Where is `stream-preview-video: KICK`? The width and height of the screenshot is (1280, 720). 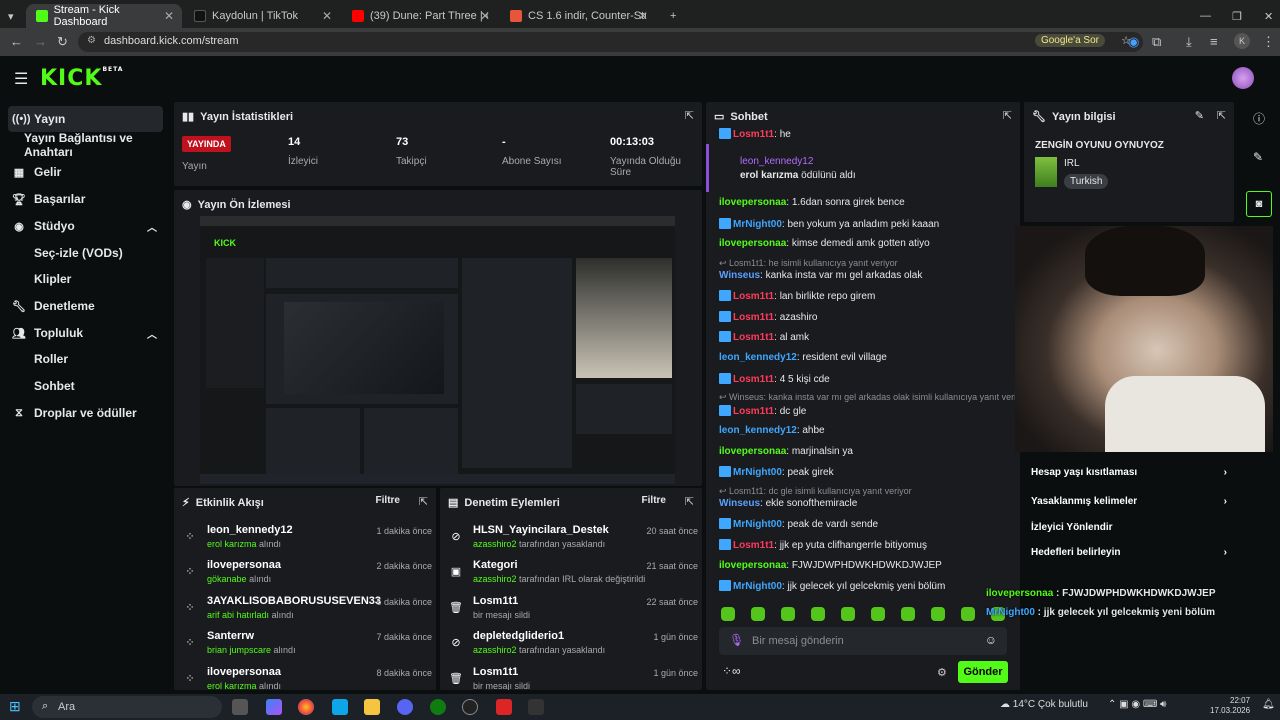
stream-preview-video: KICK is located at coordinates (437, 350).